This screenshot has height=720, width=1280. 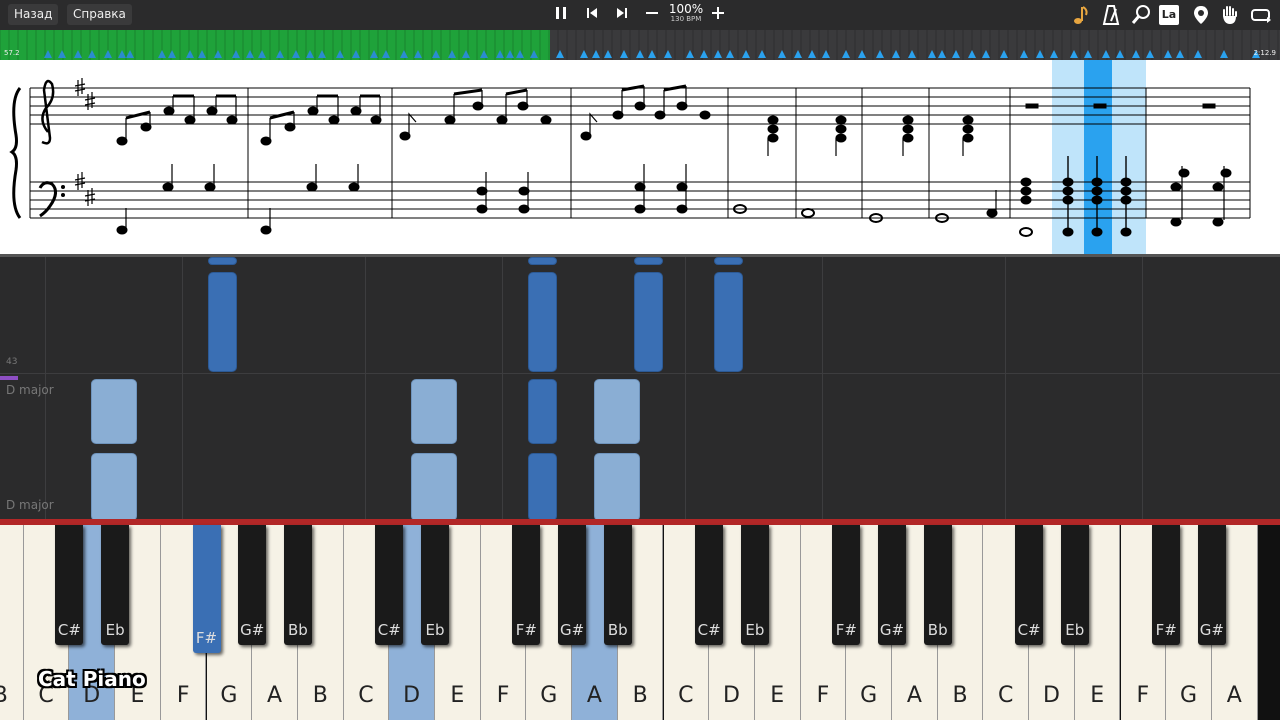 What do you see at coordinates (92, 679) in the screenshot?
I see `cat-piano-watermark: Cat Piano` at bounding box center [92, 679].